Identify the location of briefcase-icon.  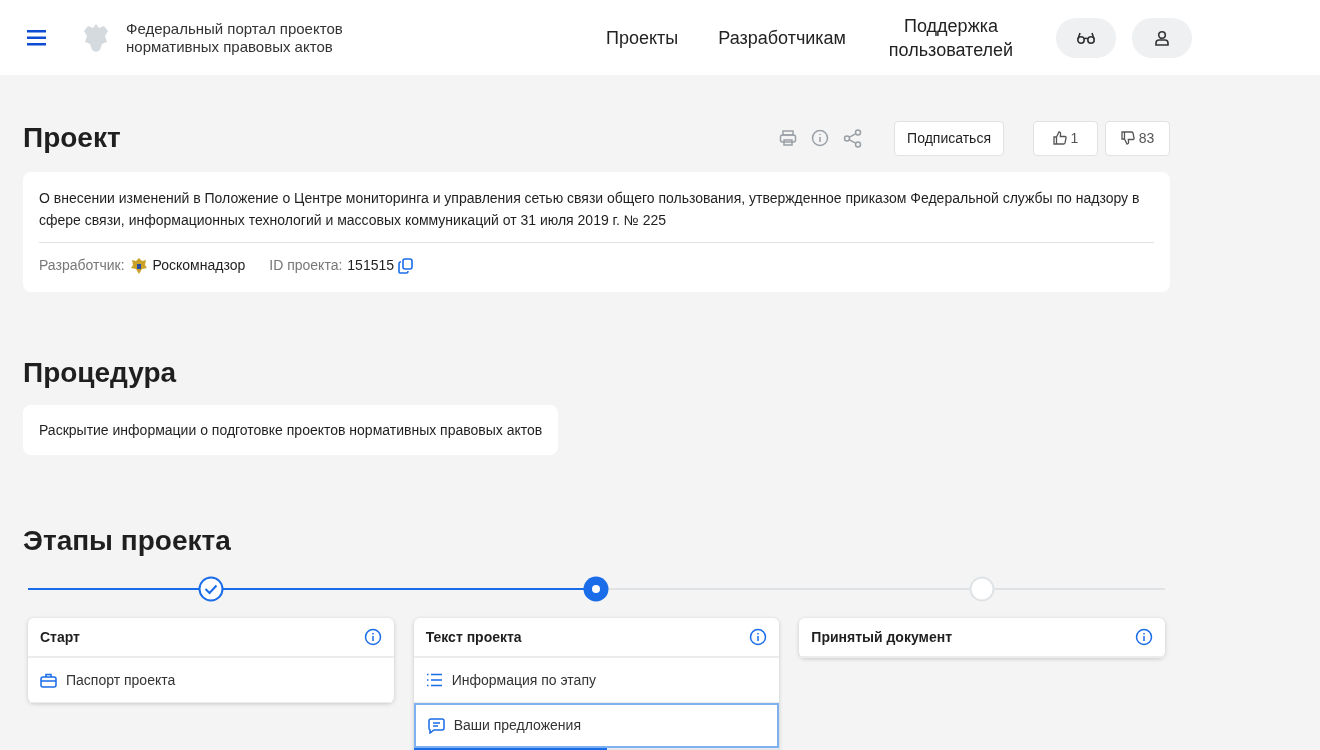
(48, 680).